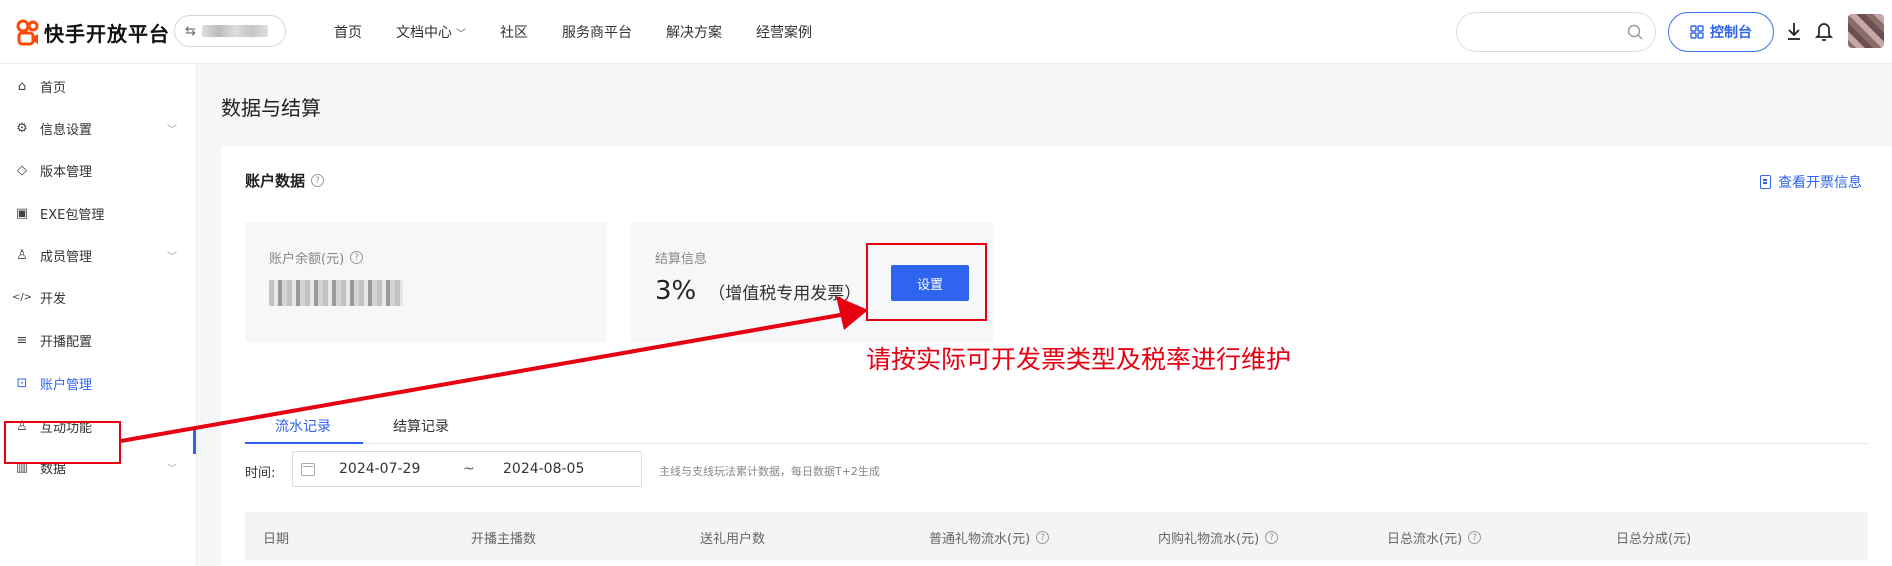 The height and width of the screenshot is (566, 1892). What do you see at coordinates (1079, 359) in the screenshot?
I see `annotation-text: 请按实际可开发票类型及税率进行维护` at bounding box center [1079, 359].